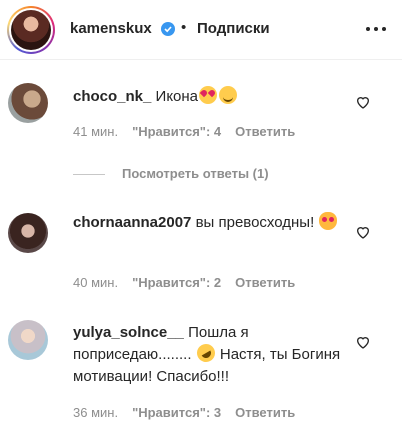 The image size is (402, 444). Describe the element at coordinates (112, 96) in the screenshot. I see `comment-username: choco_nk_` at that location.